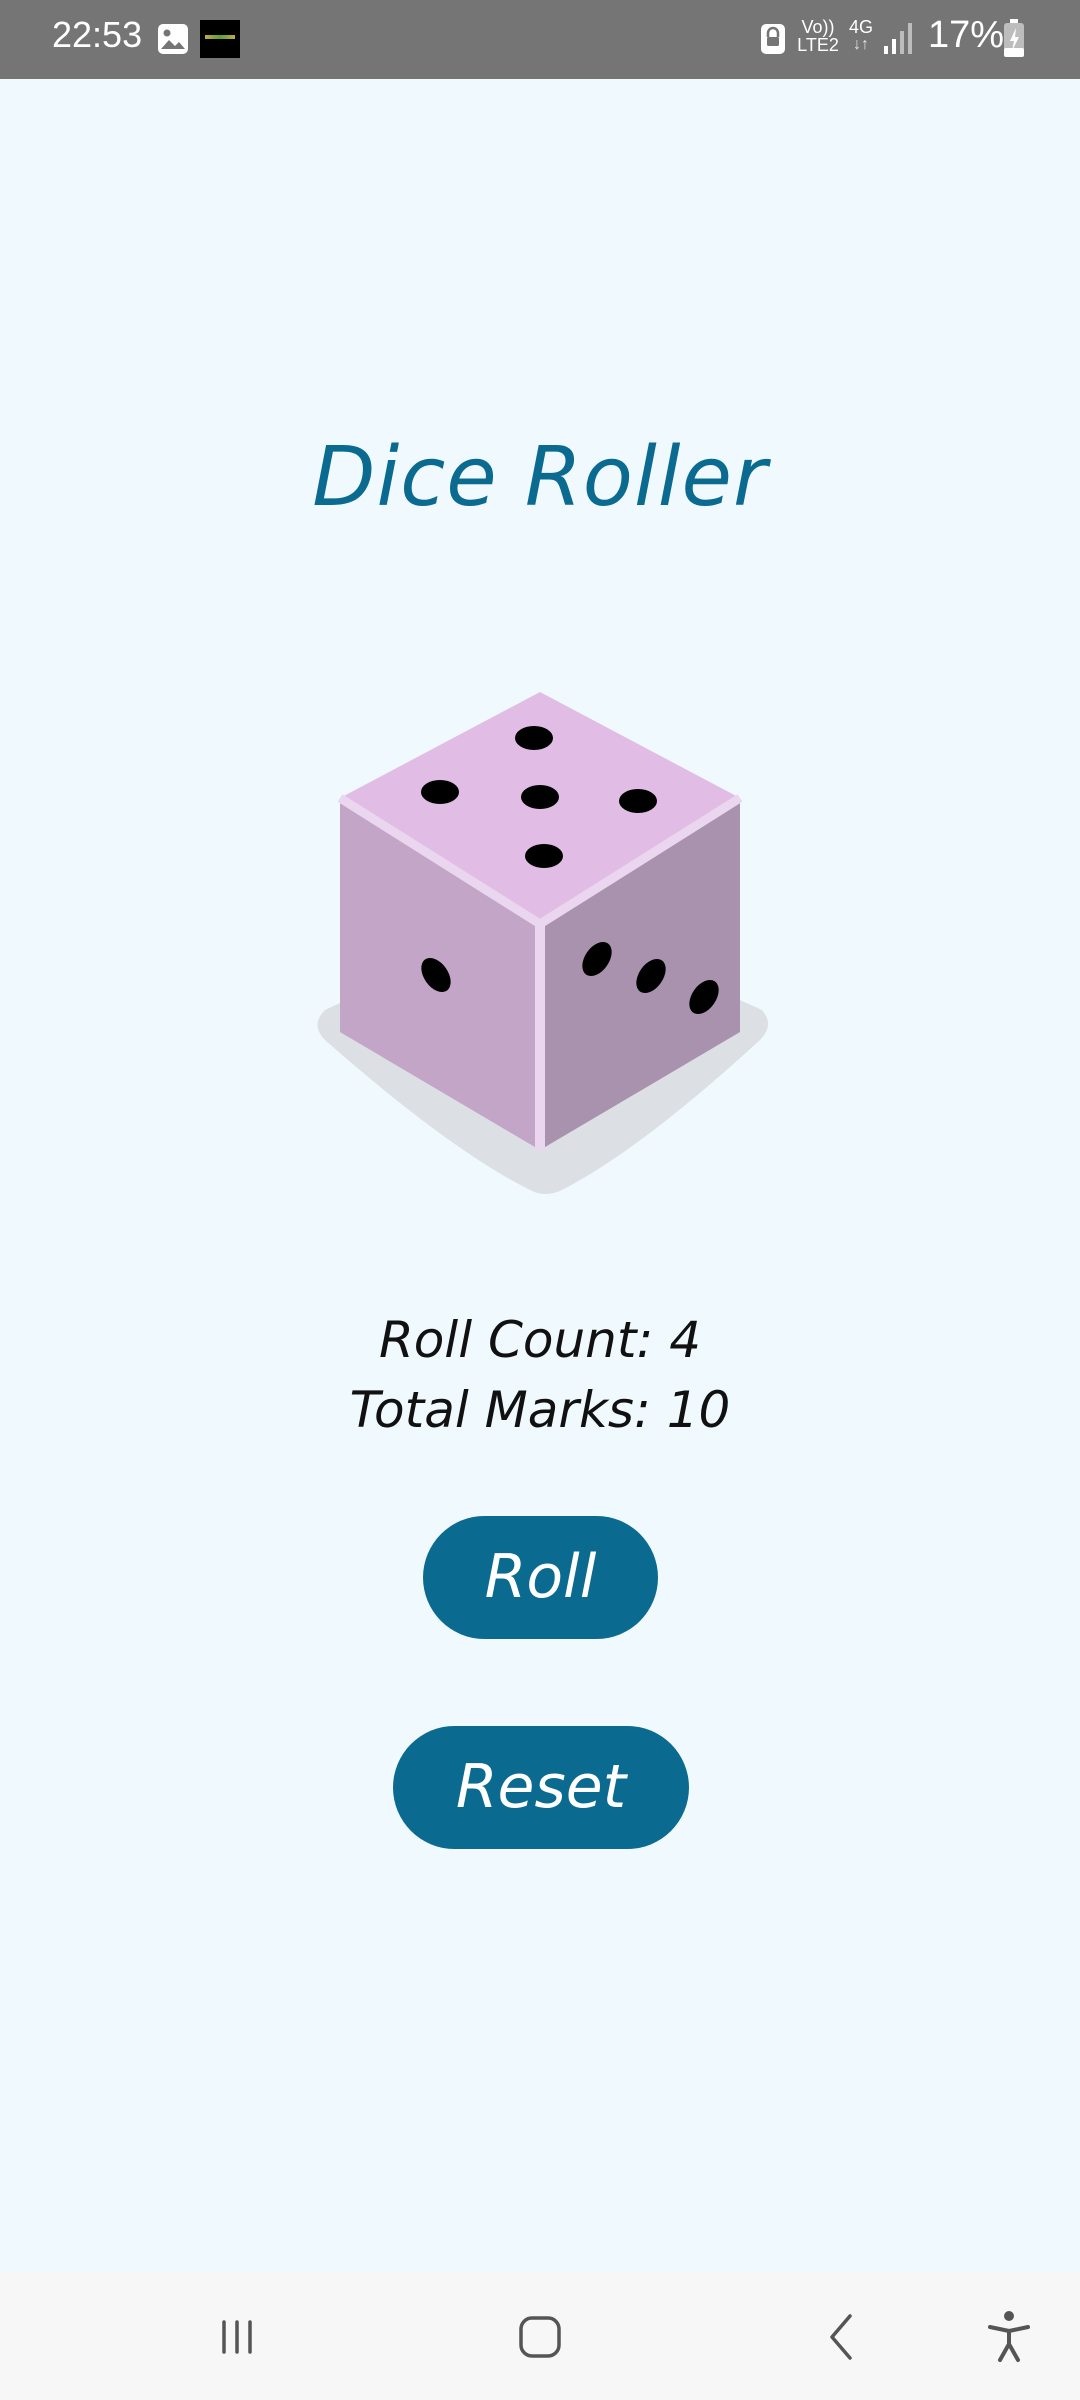  I want to click on reset-button: Reset, so click(541, 1787).